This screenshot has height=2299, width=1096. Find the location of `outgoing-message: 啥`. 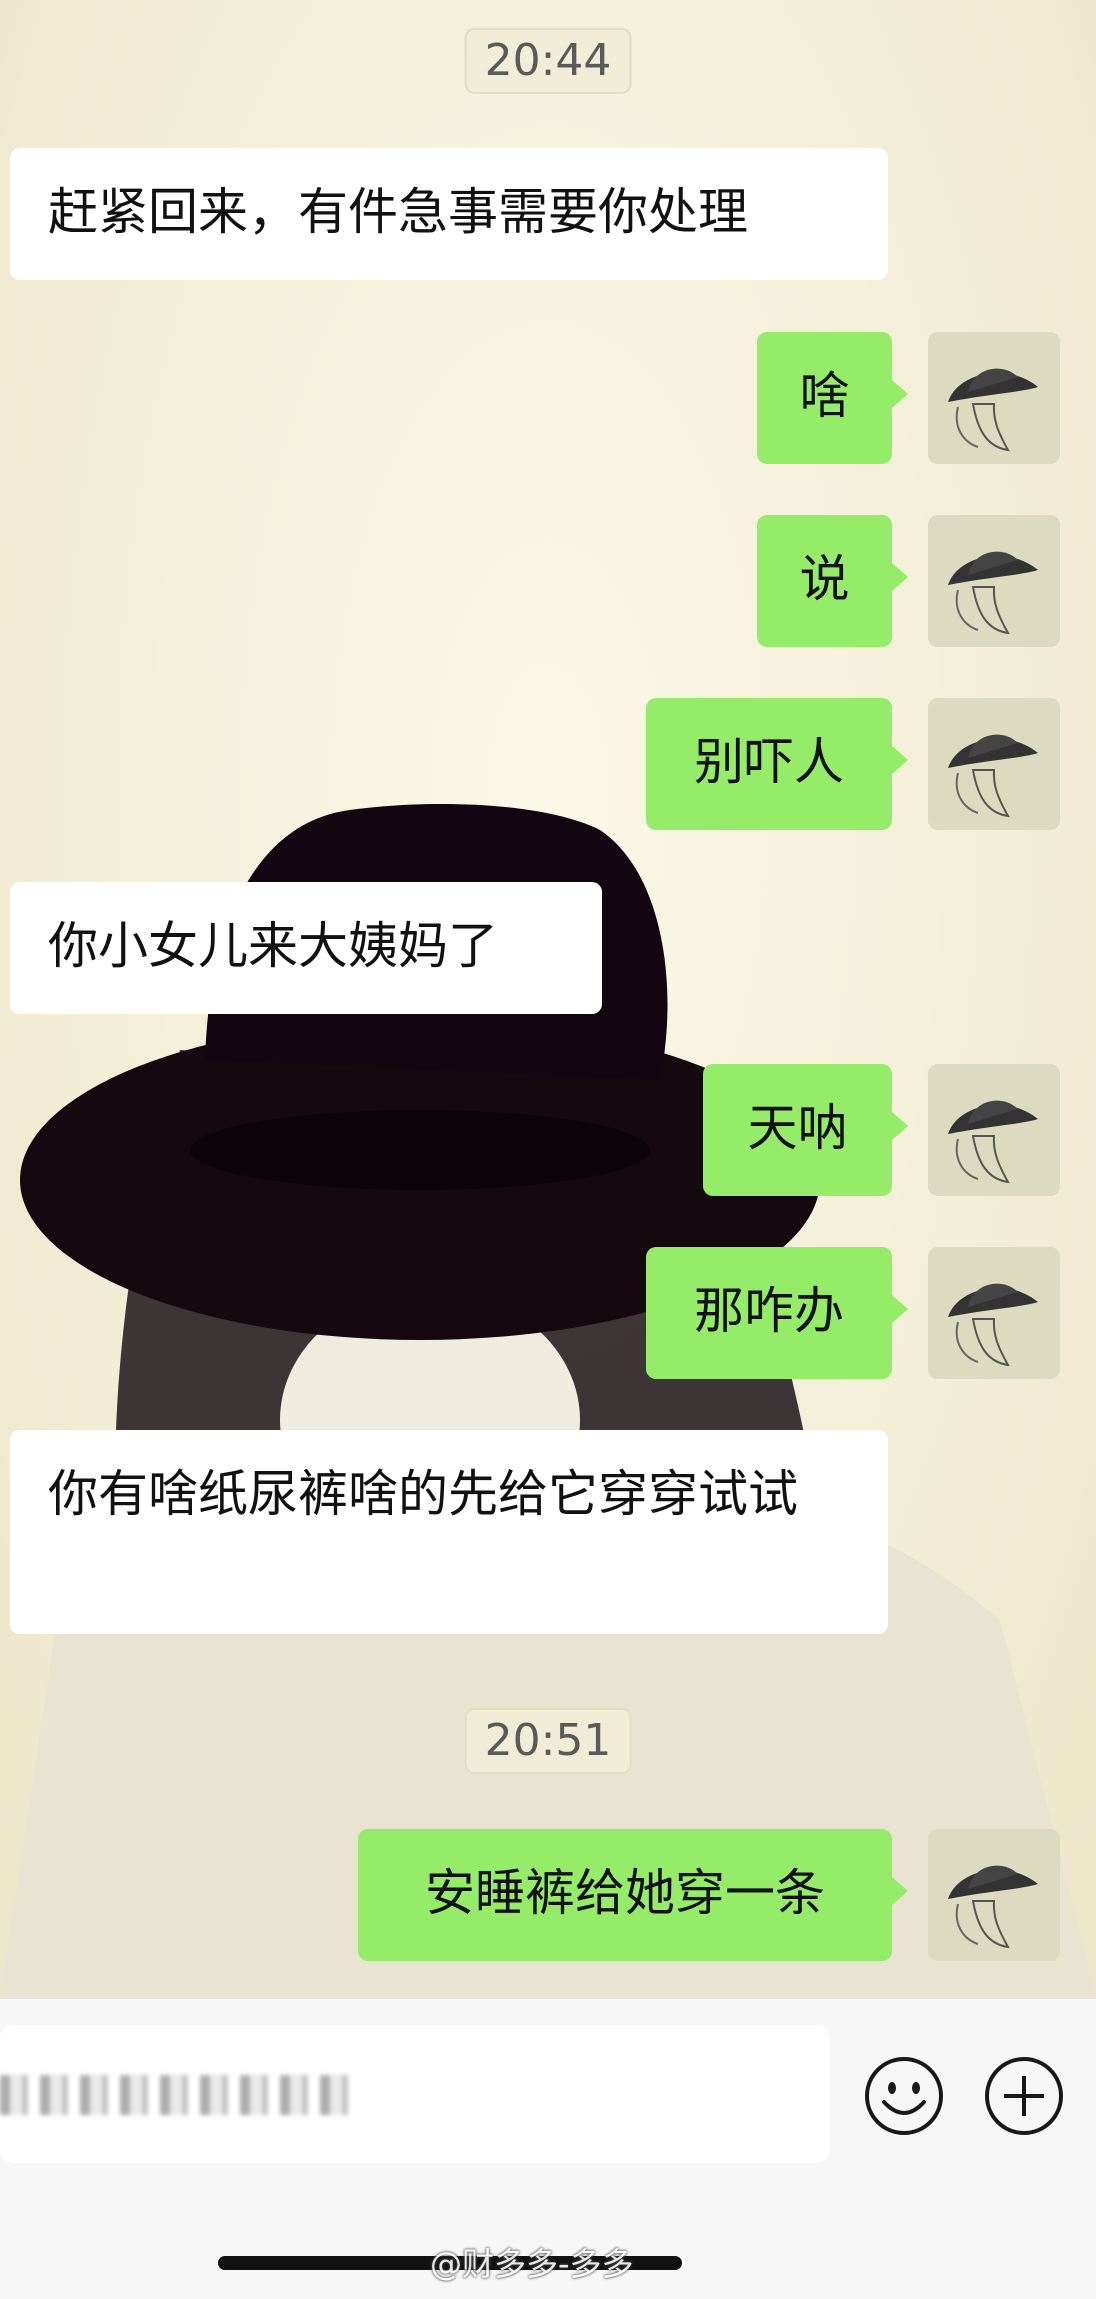

outgoing-message: 啥 is located at coordinates (832, 398).